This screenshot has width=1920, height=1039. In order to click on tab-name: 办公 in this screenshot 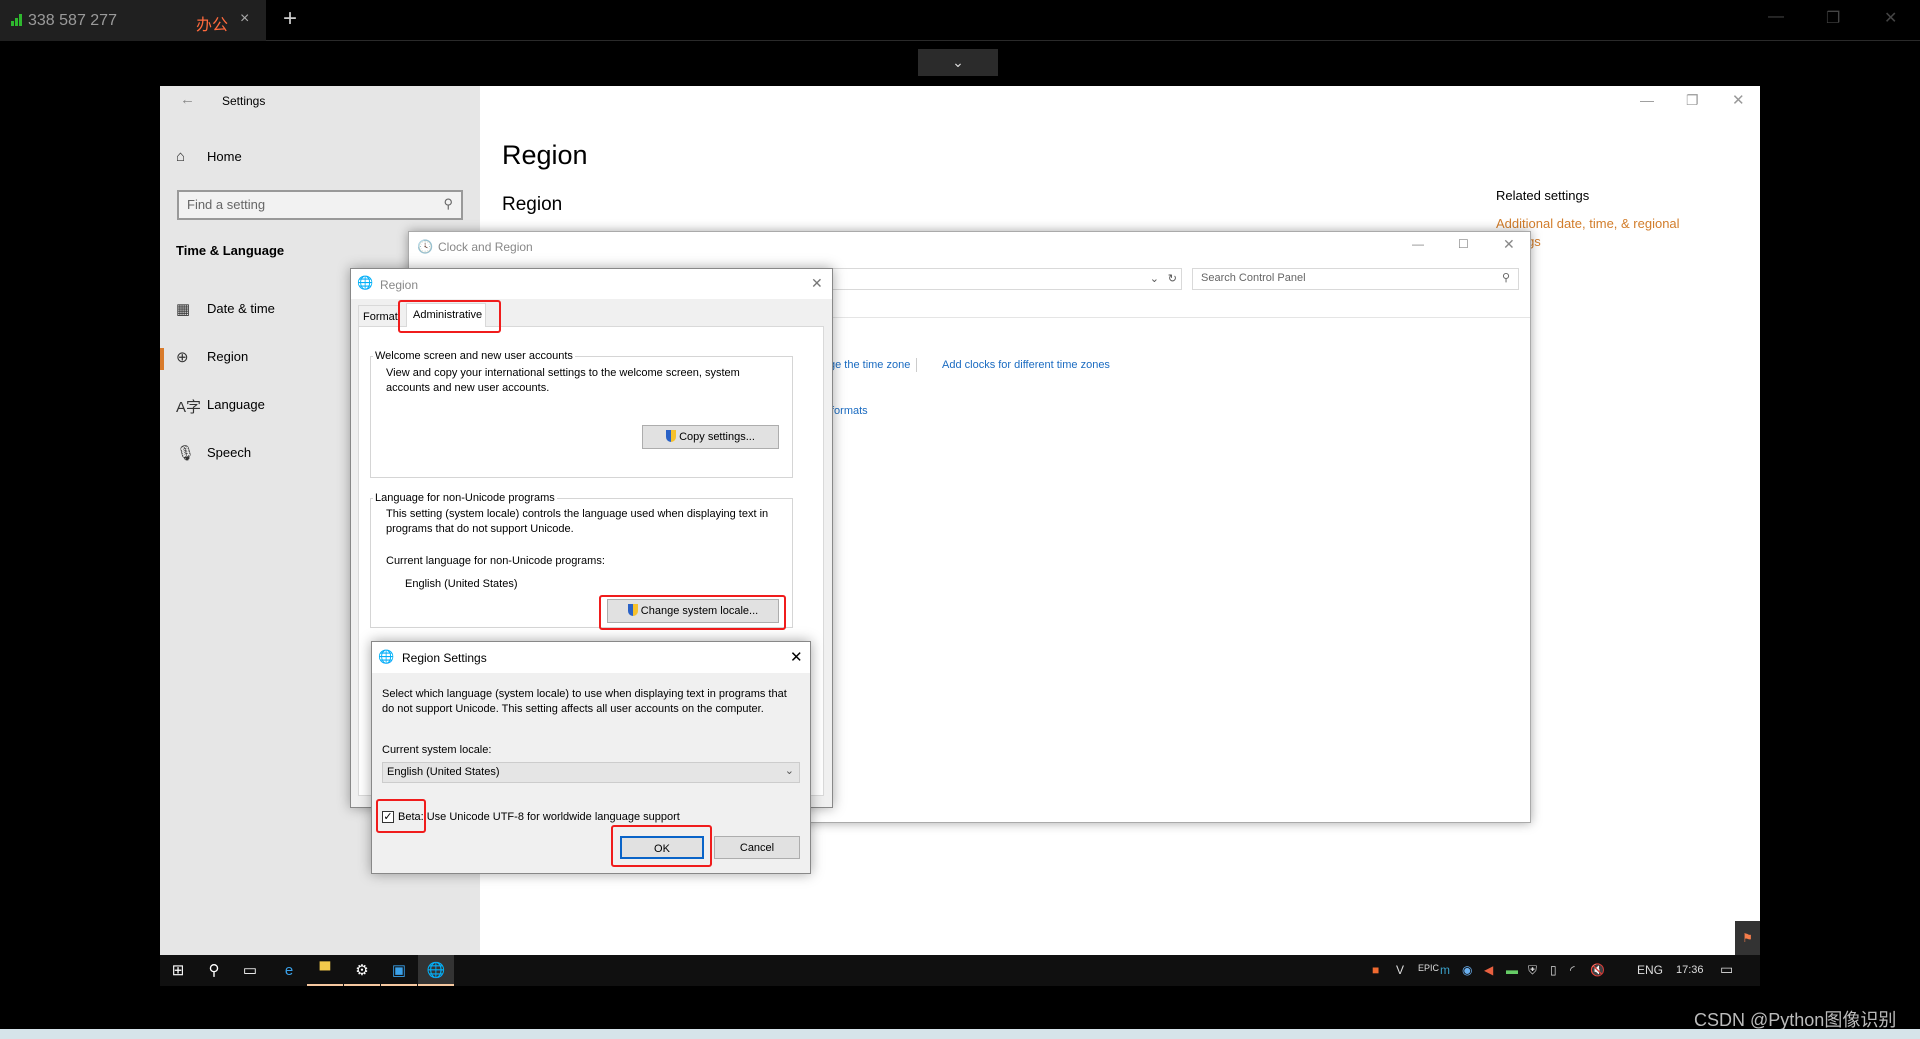, I will do `click(212, 25)`.